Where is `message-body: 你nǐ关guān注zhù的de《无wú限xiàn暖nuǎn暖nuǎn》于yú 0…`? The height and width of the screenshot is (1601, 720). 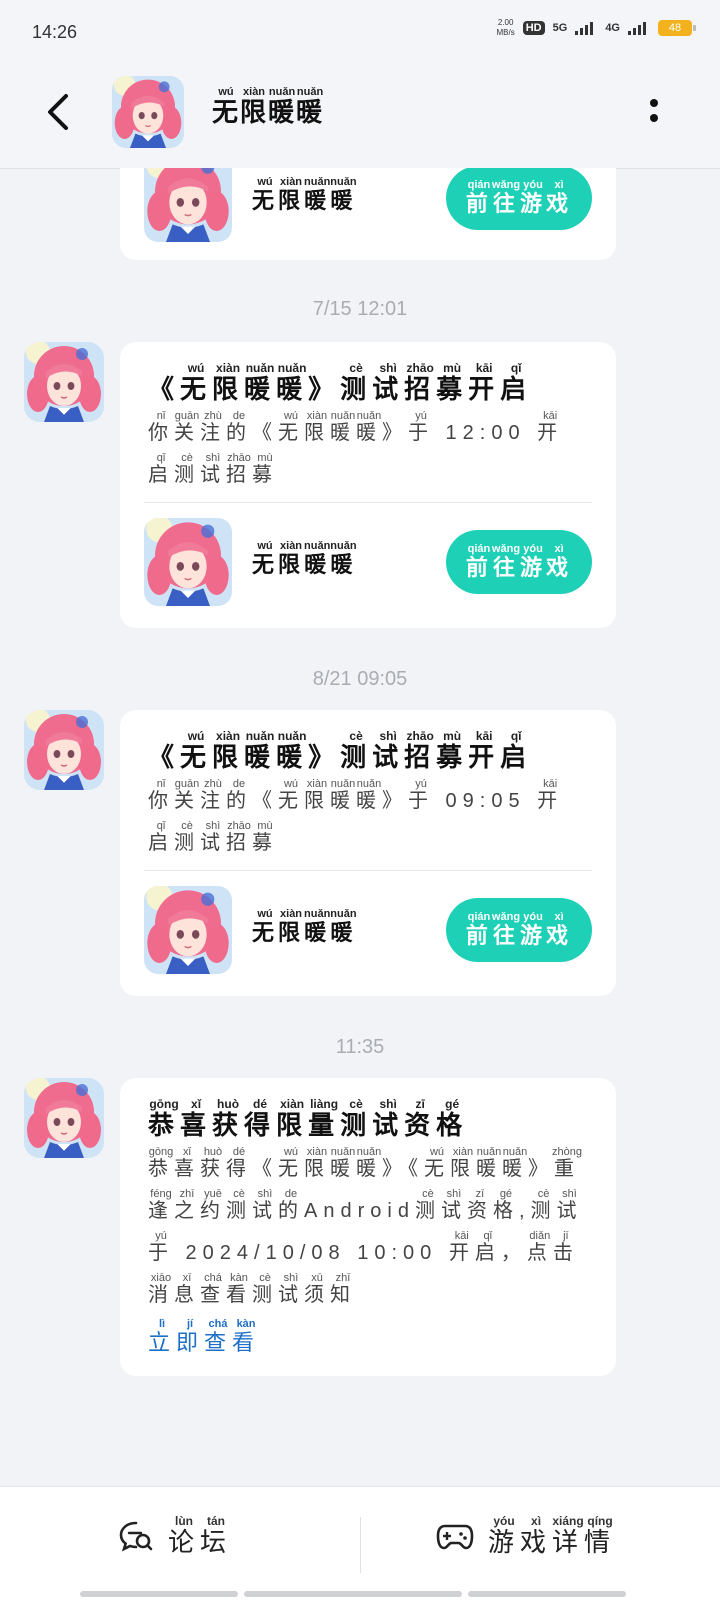
message-body: 你nǐ关guān注zhù的de《无wú限xiàn暖nuǎn暖nuǎn》于yú 0… is located at coordinates (356, 816).